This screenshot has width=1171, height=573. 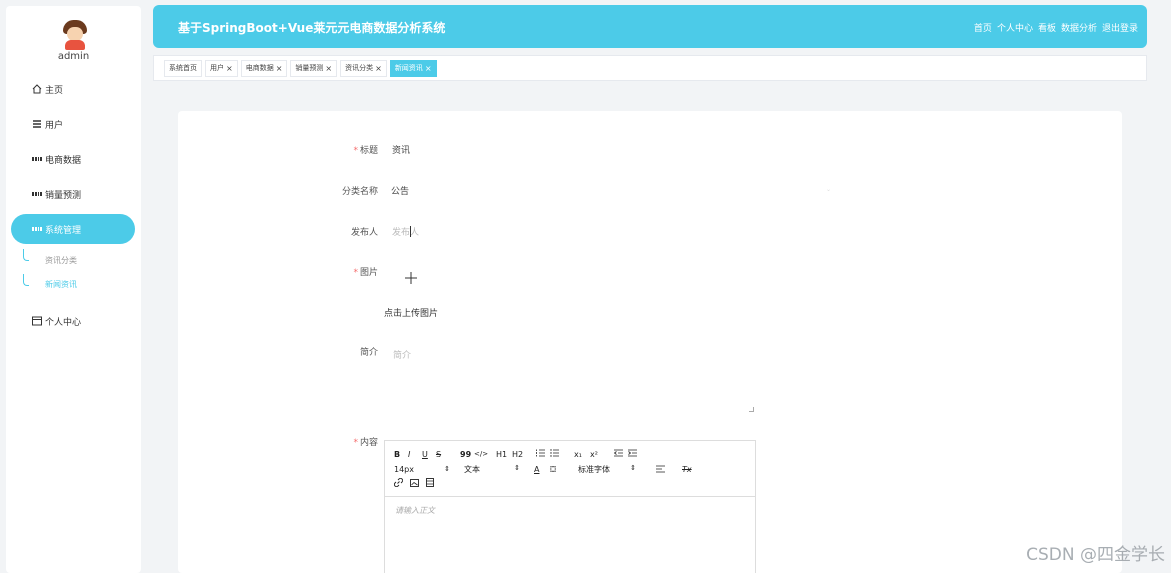 What do you see at coordinates (411, 314) in the screenshot?
I see `upload-hint: 点击上传图片` at bounding box center [411, 314].